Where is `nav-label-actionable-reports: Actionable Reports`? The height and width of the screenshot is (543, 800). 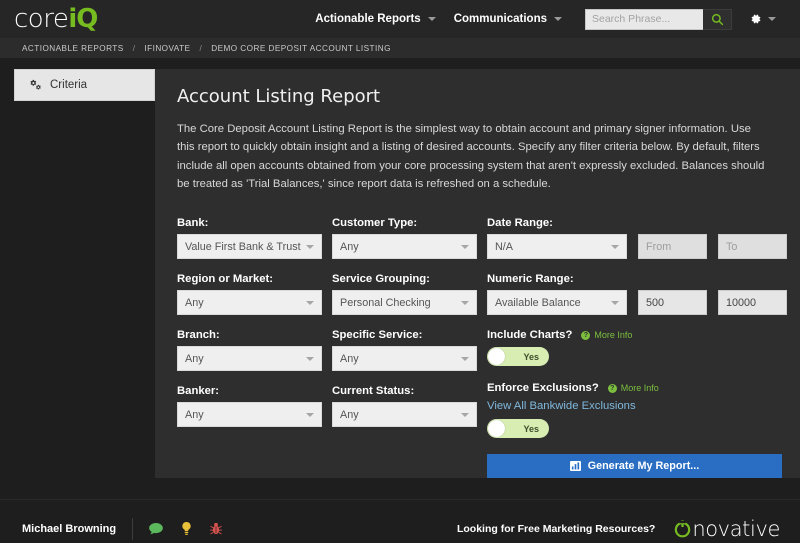
nav-label-actionable-reports: Actionable Reports is located at coordinates (368, 19).